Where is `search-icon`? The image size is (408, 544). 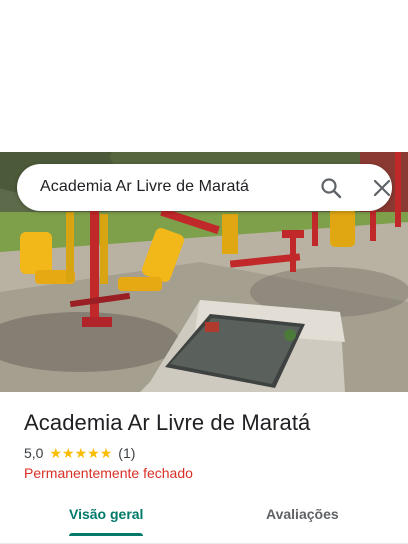 search-icon is located at coordinates (331, 188).